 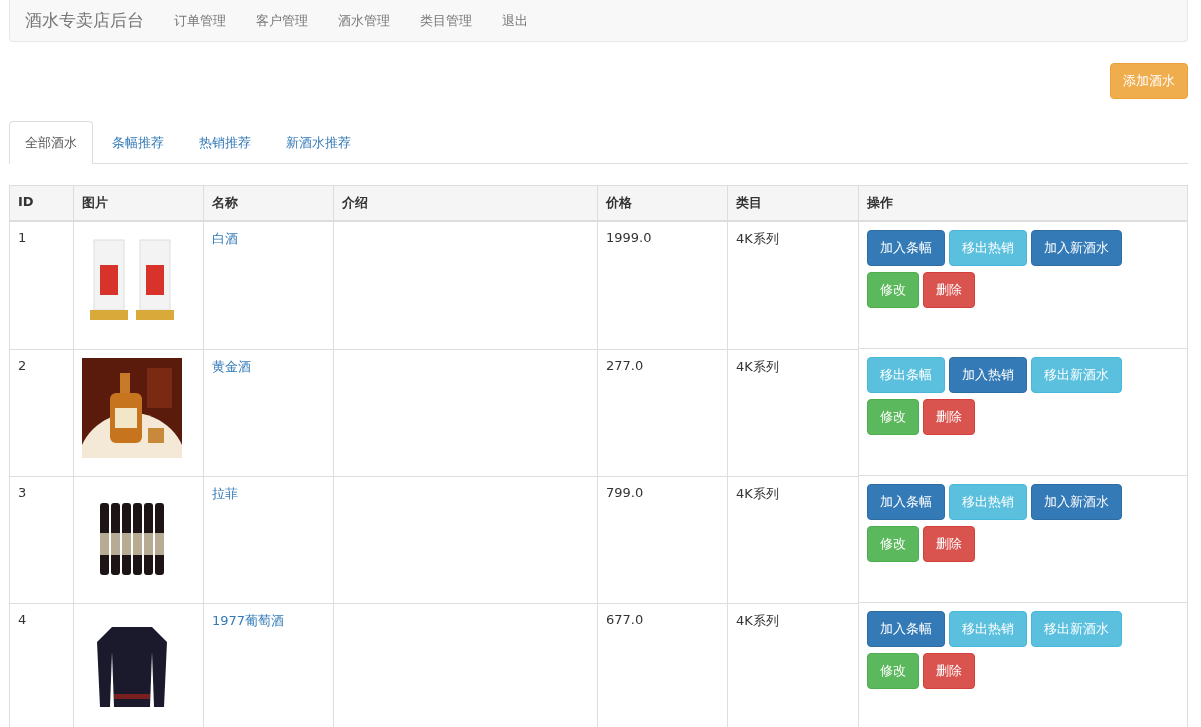 What do you see at coordinates (880, 202) in the screenshot?
I see `column-header: 操作` at bounding box center [880, 202].